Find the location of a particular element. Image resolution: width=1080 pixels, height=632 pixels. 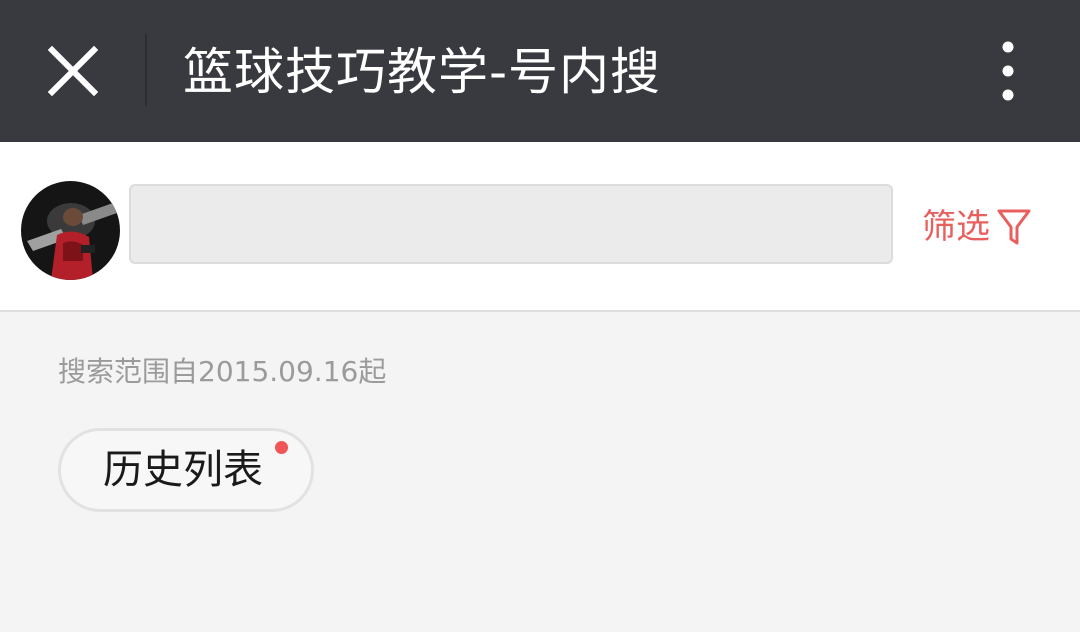

account-avatar is located at coordinates (70, 230).